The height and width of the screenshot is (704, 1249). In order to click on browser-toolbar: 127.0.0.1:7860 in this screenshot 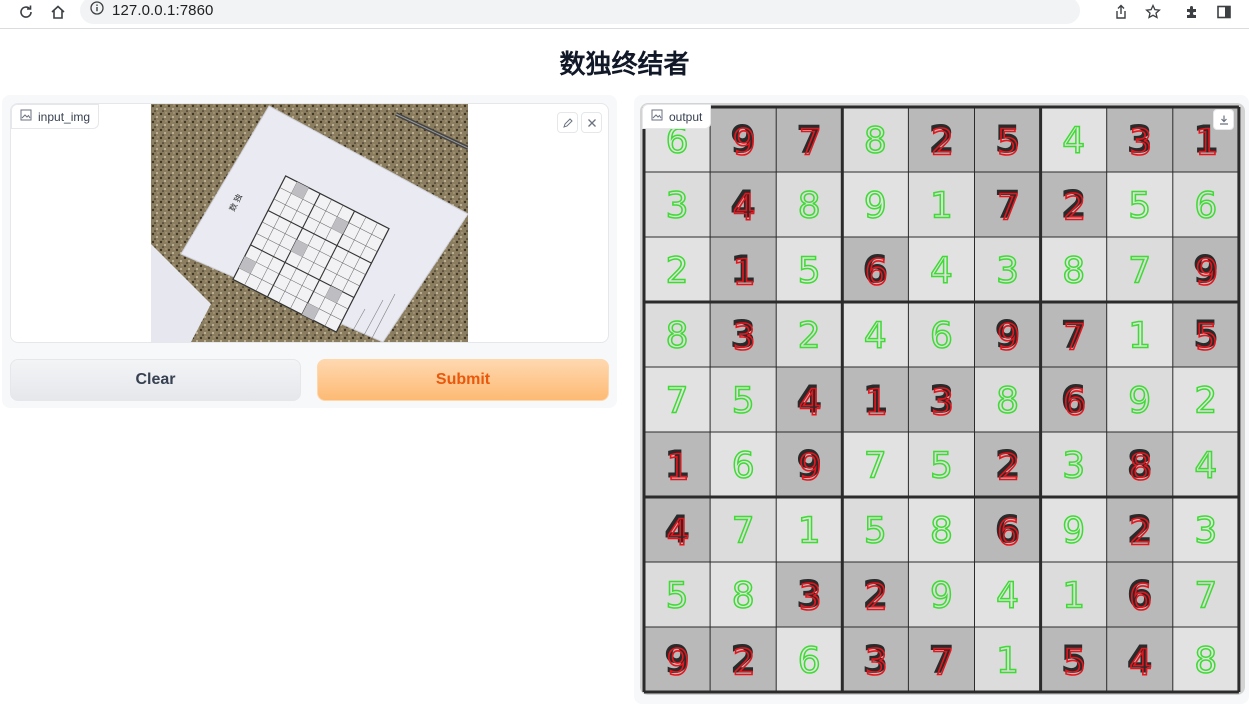, I will do `click(624, 14)`.